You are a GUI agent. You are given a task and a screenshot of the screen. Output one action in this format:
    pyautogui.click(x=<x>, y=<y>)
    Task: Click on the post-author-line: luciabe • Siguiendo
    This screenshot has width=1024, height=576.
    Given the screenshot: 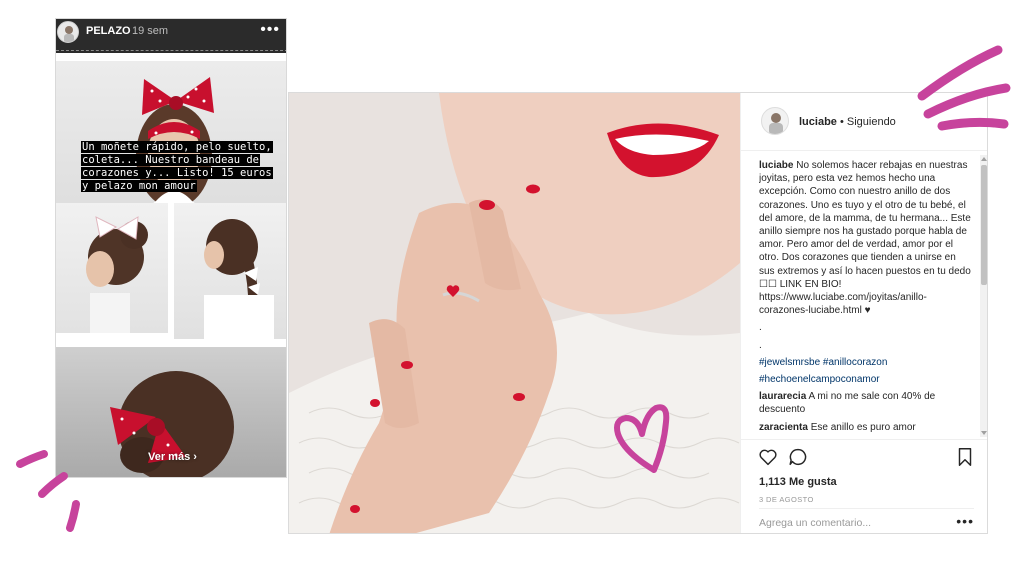 What is the action you would take?
    pyautogui.click(x=847, y=122)
    